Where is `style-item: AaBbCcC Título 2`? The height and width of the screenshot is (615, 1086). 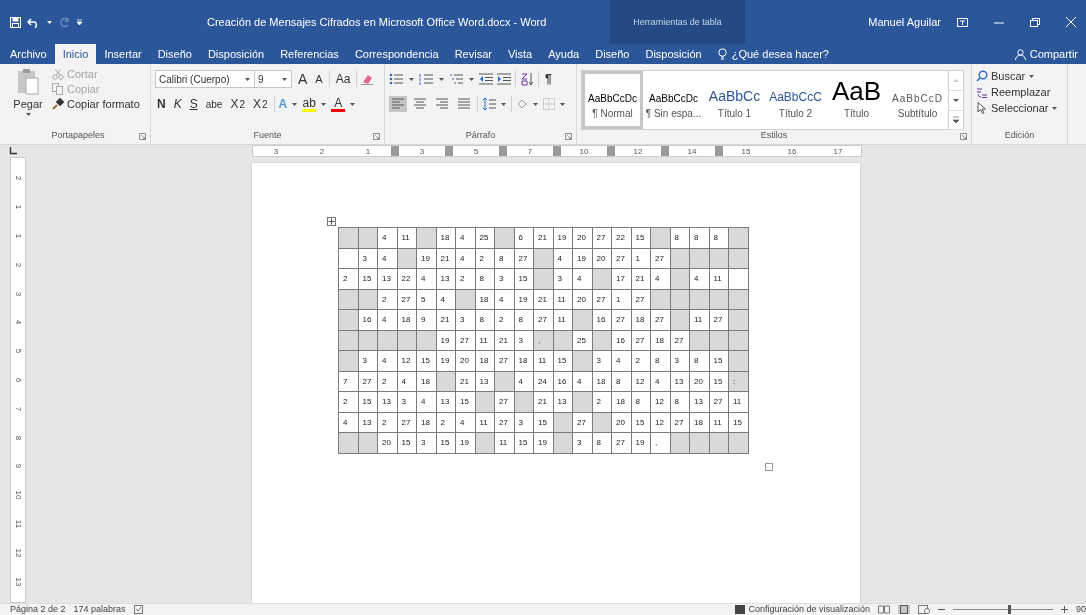
style-item: AaBbCcC Título 2 is located at coordinates (795, 100).